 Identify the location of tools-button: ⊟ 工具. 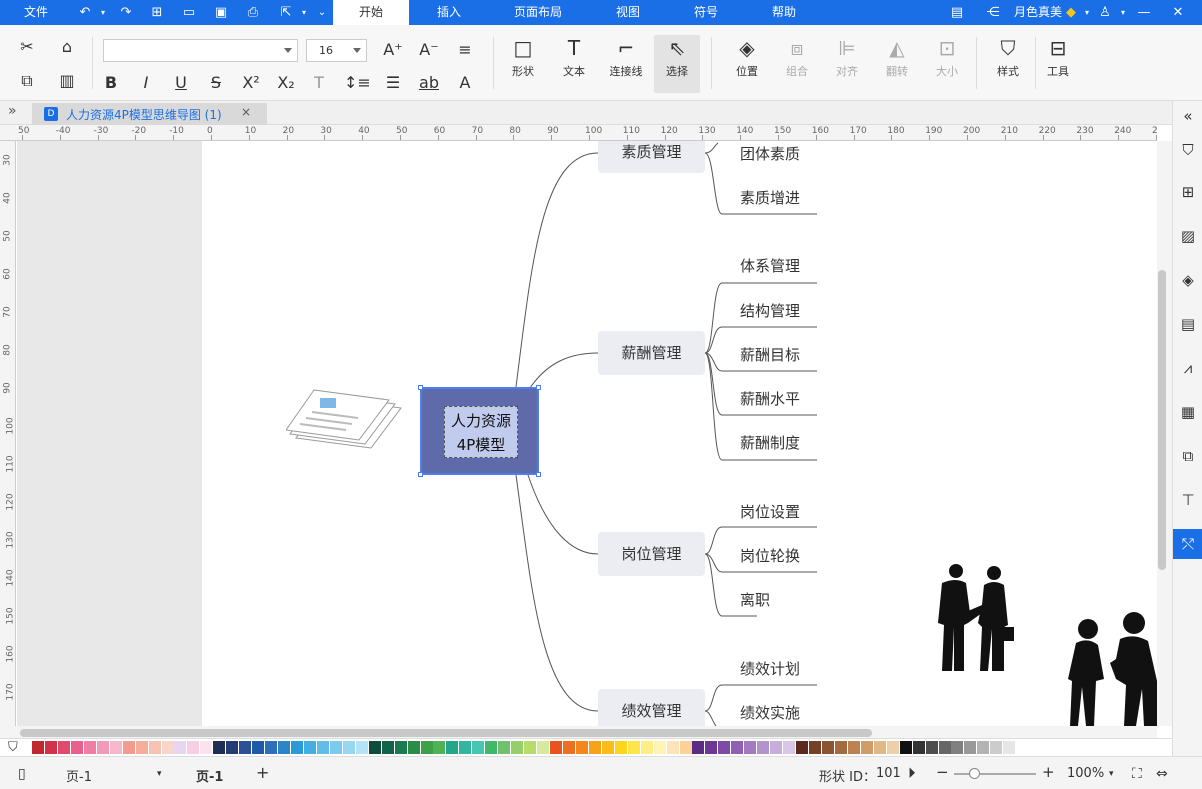
(1058, 64).